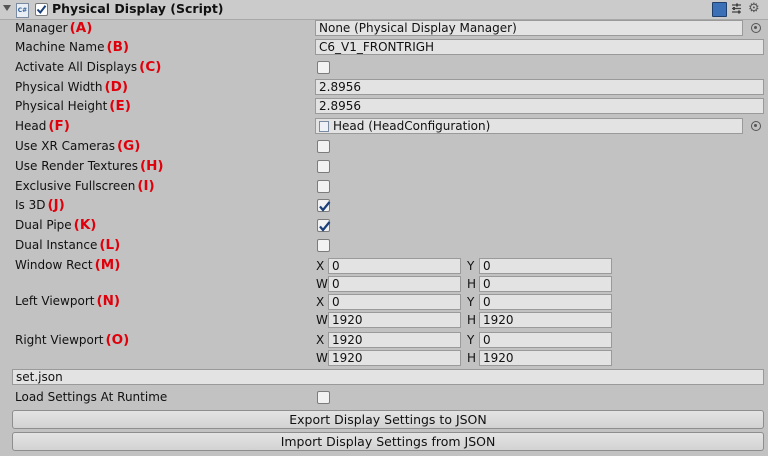  Describe the element at coordinates (545, 302) in the screenshot. I see `left-viewport-y-input: 0` at that location.